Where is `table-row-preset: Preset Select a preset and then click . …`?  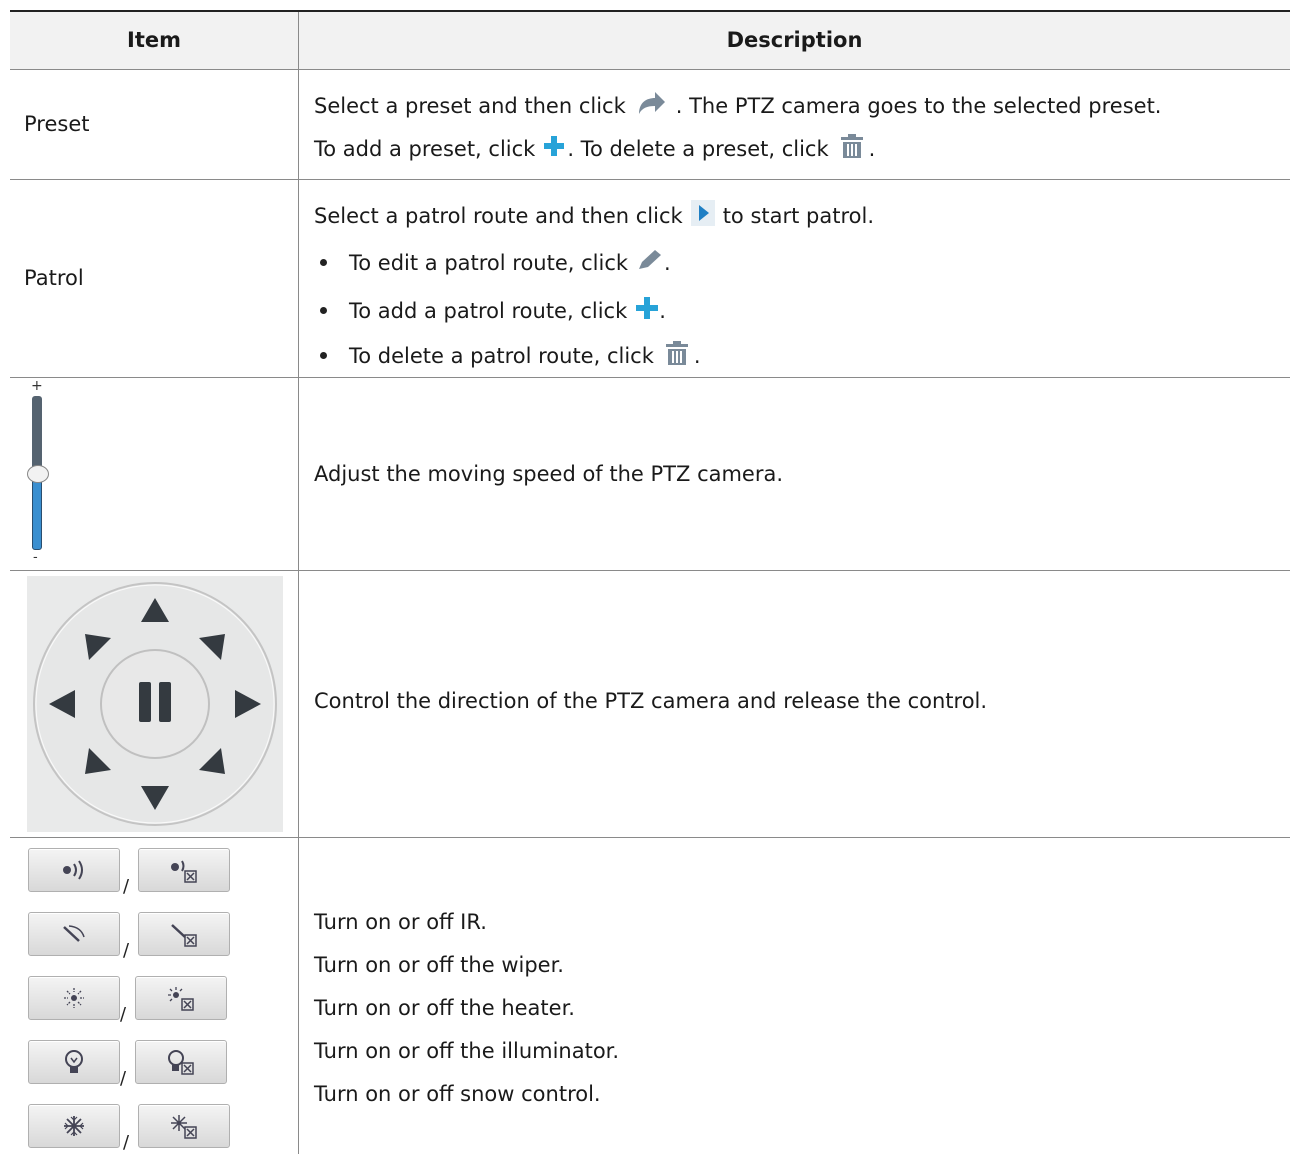
table-row-preset: Preset Select a preset and then click . … is located at coordinates (650, 125).